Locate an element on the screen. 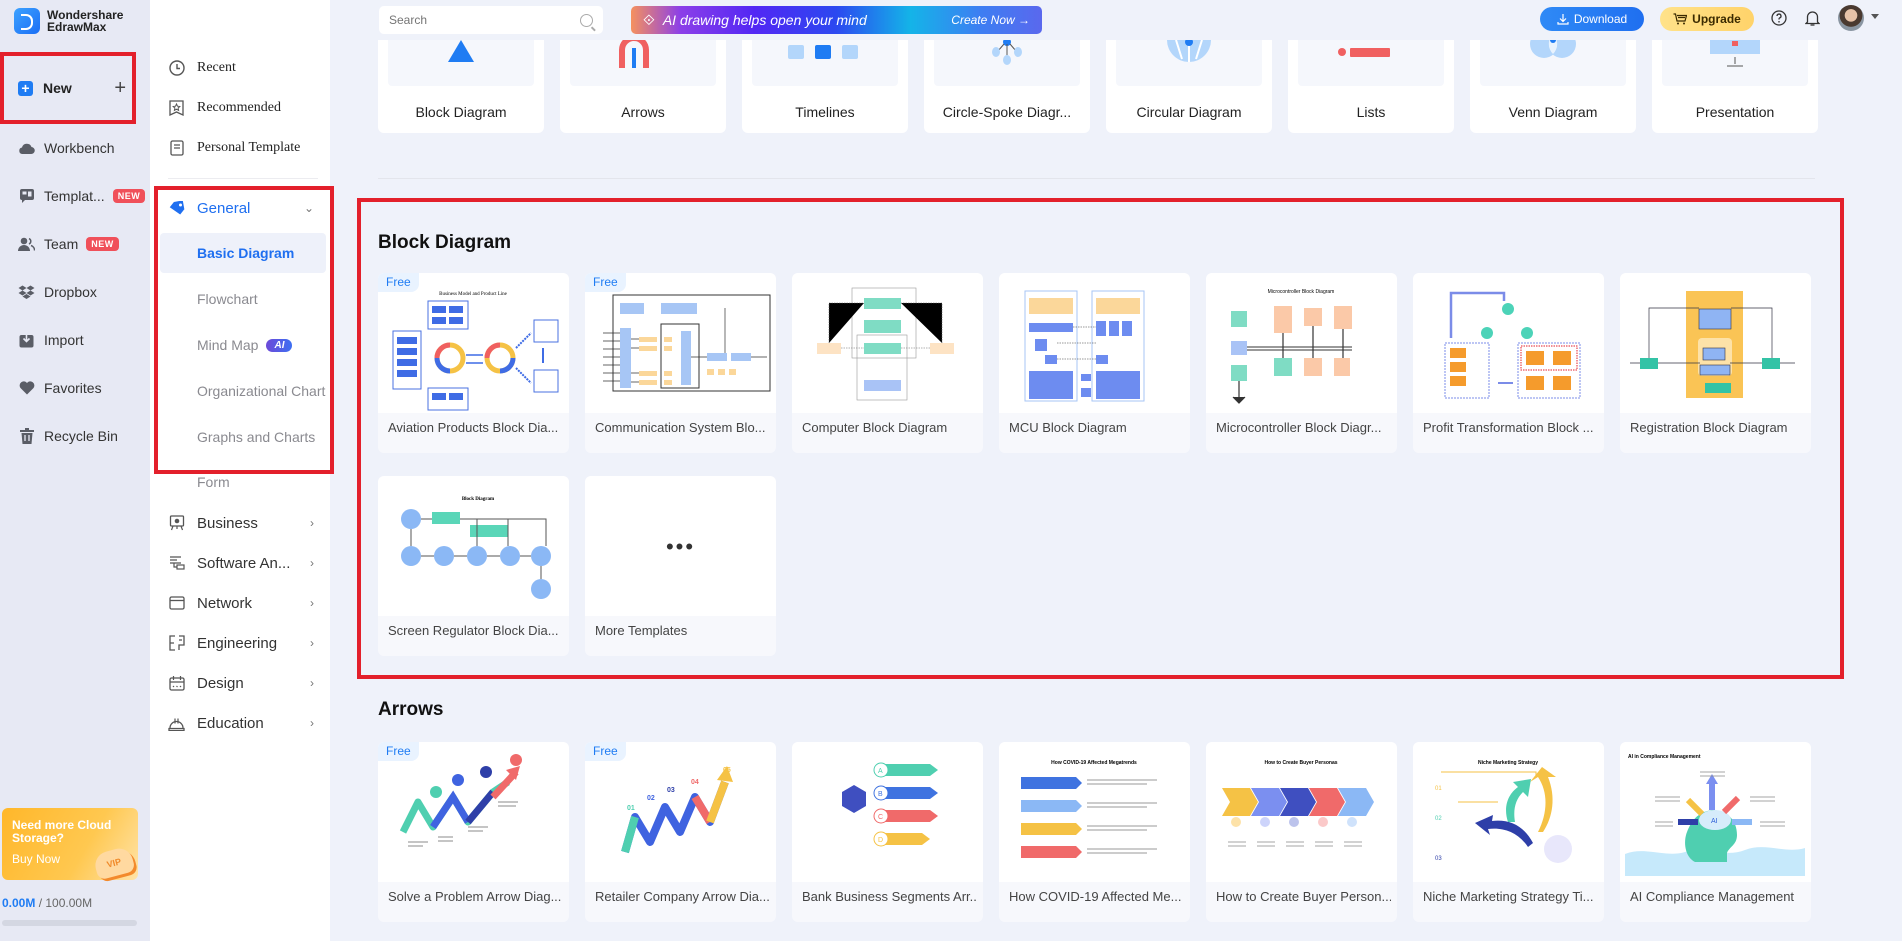 This screenshot has width=1902, height=941. category-label: Engineering is located at coordinates (237, 643).